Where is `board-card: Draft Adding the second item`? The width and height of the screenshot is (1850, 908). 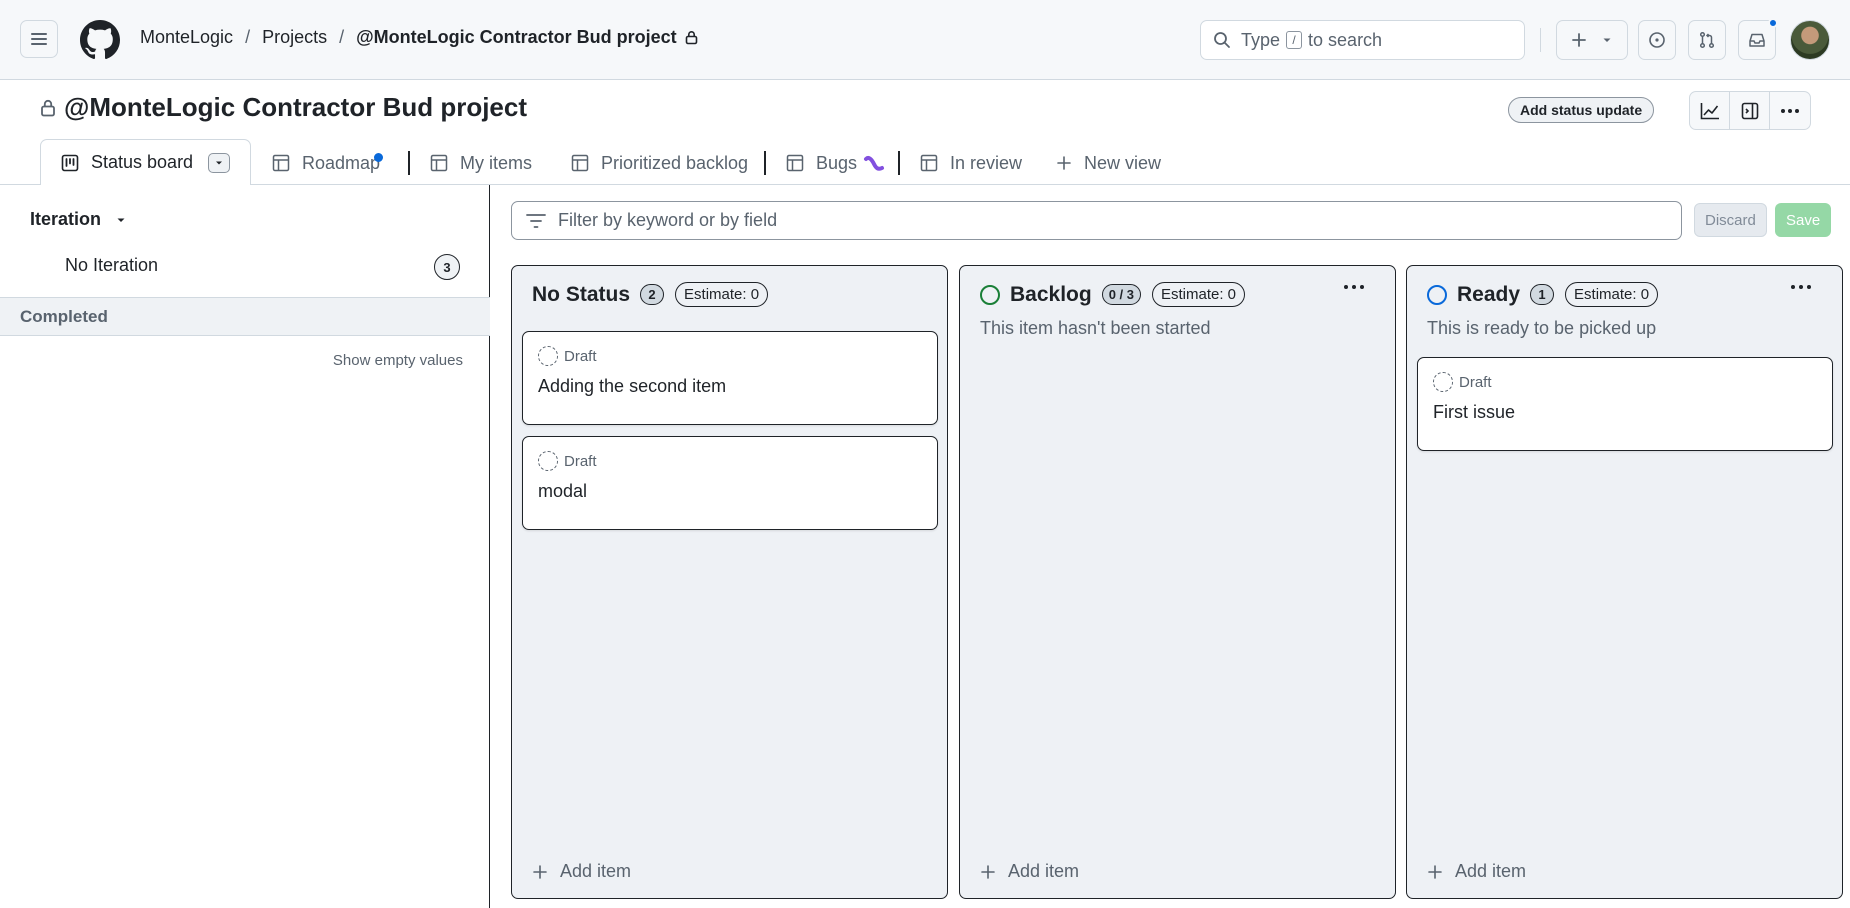
board-card: Draft Adding the second item is located at coordinates (730, 378).